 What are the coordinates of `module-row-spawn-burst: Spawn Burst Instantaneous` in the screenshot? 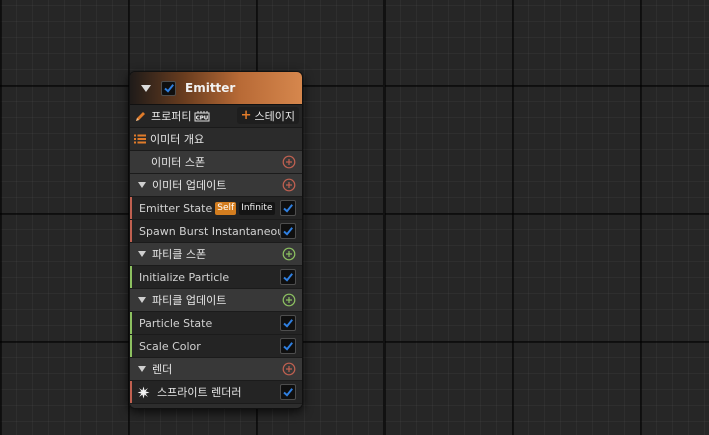 It's located at (216, 231).